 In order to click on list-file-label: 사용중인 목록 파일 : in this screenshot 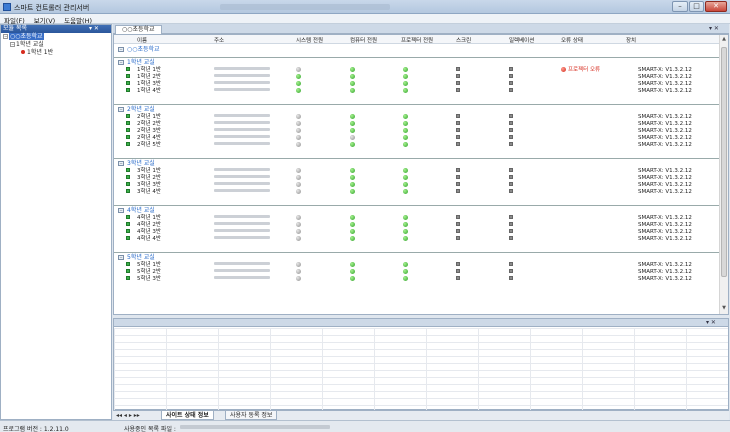, I will do `click(150, 429)`.